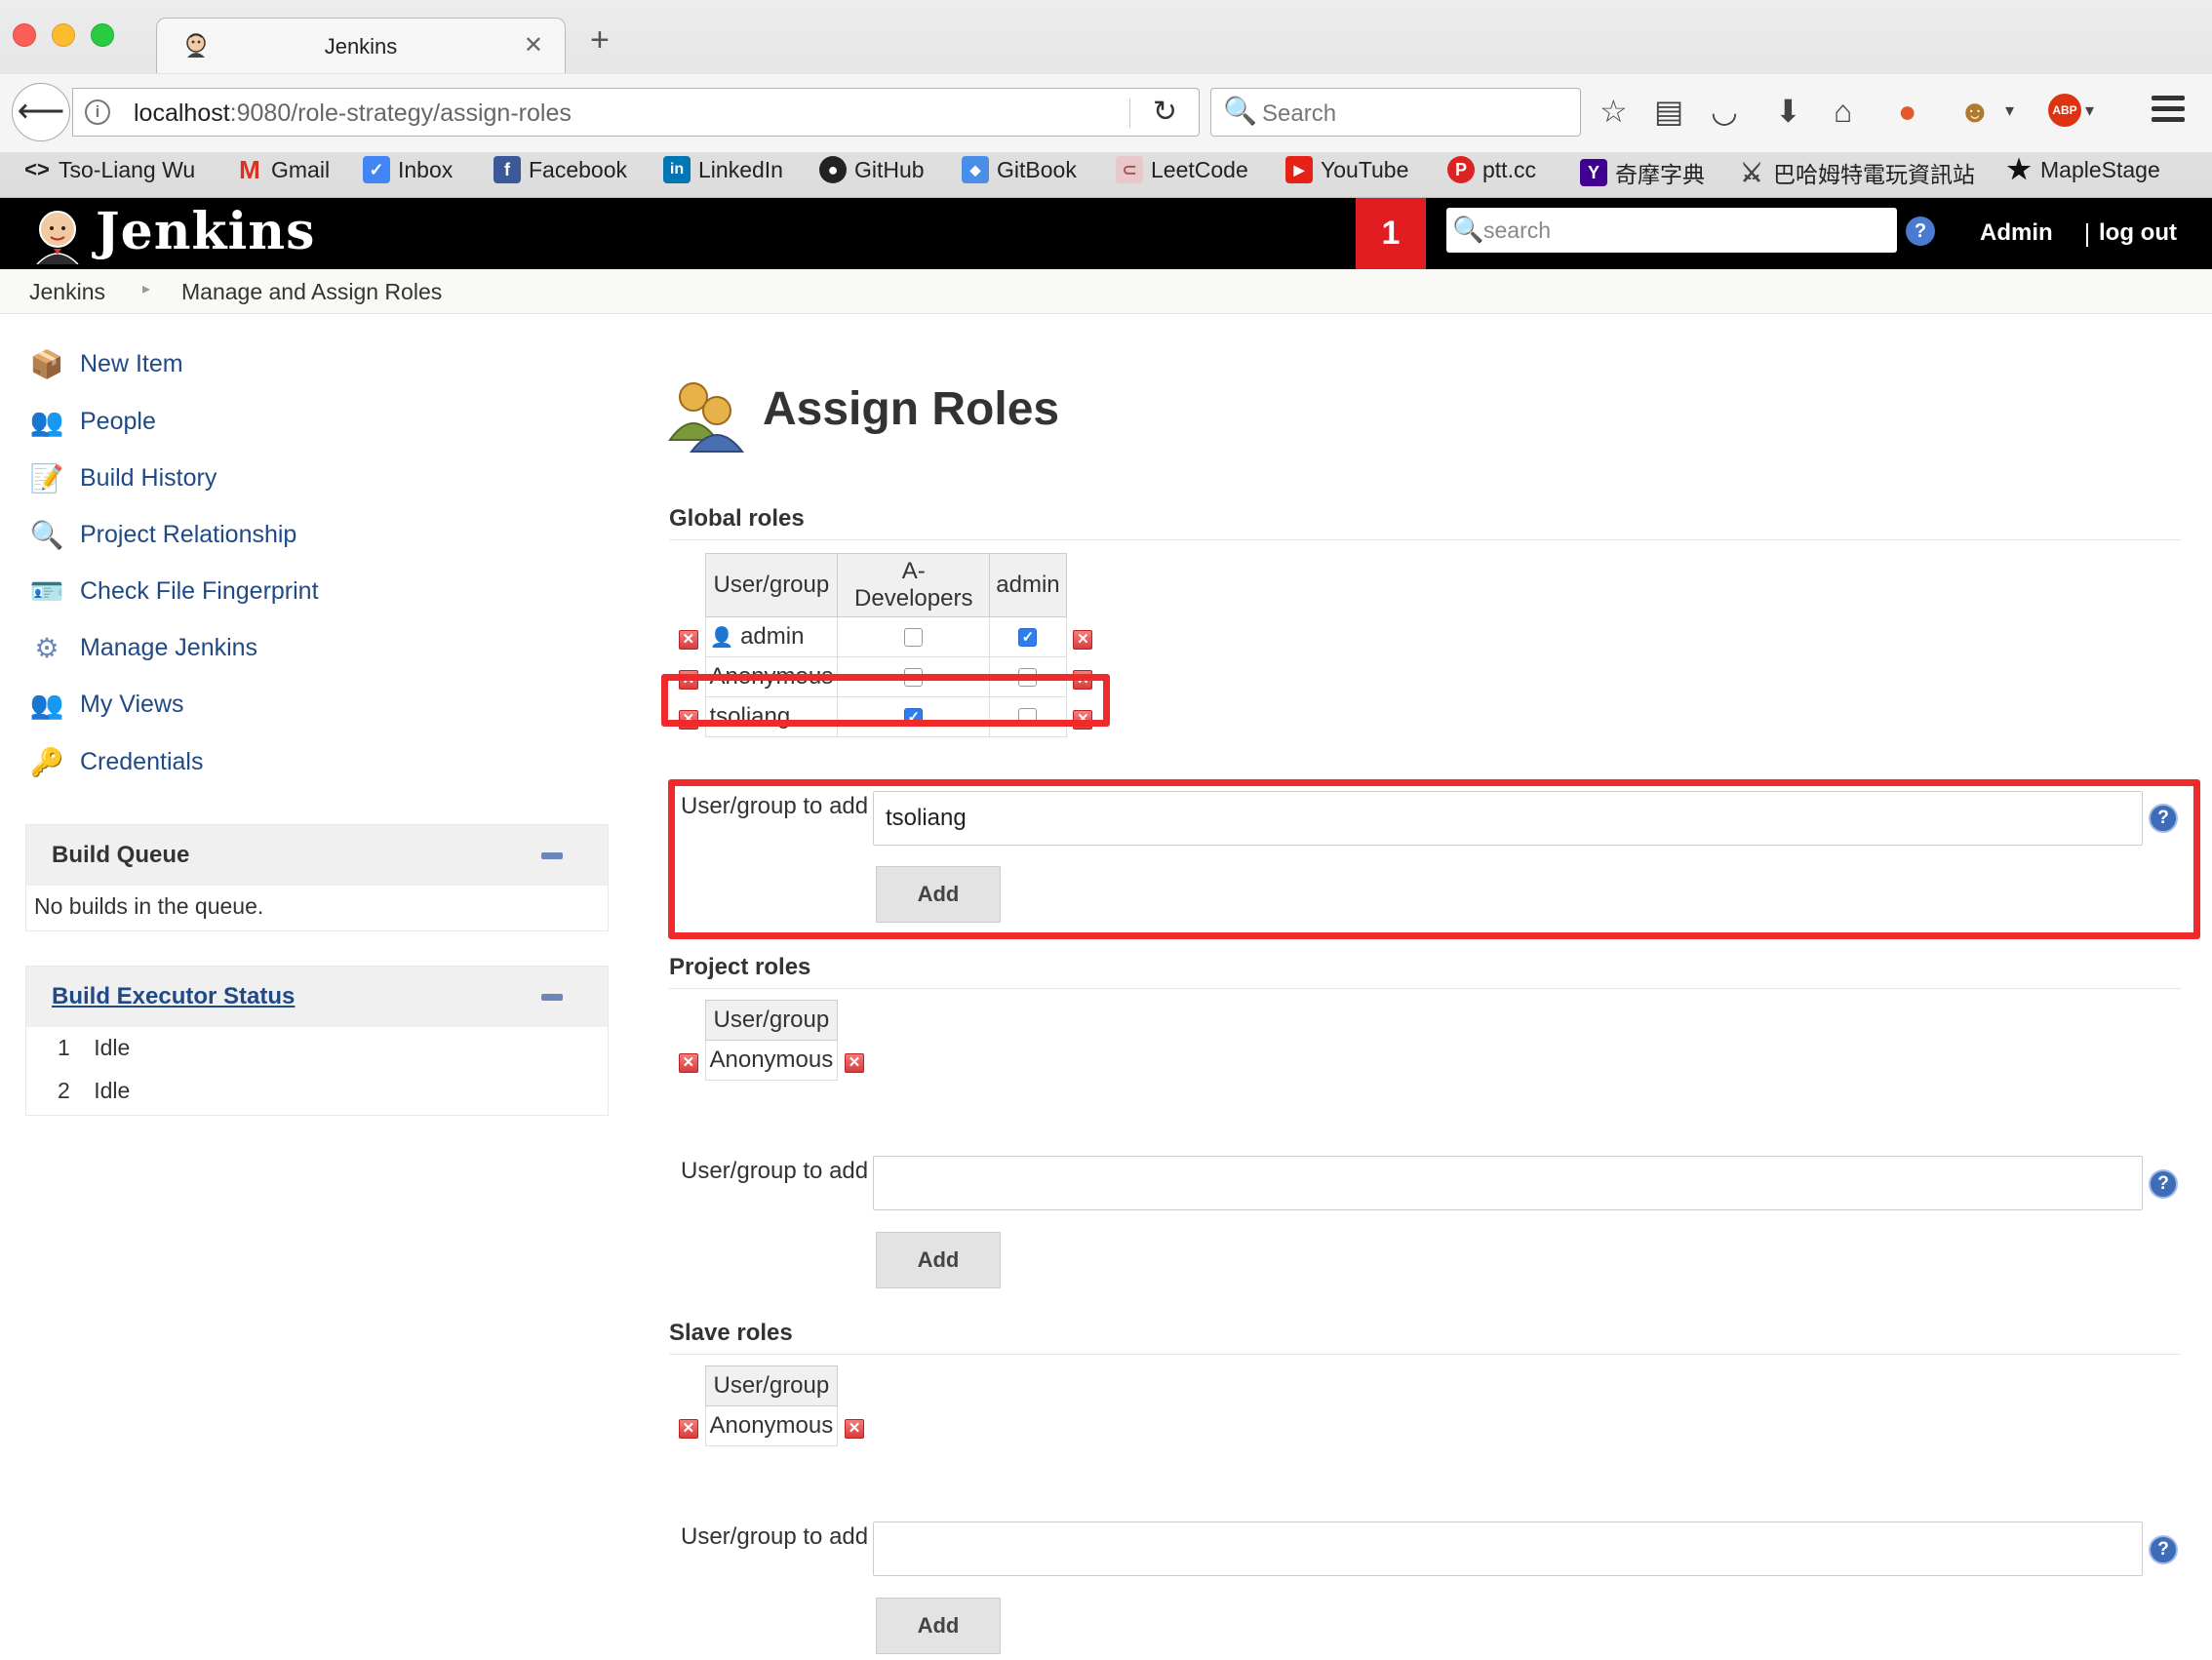 The width and height of the screenshot is (2212, 1660). What do you see at coordinates (1724, 111) in the screenshot?
I see `pocket-icon: ◡` at bounding box center [1724, 111].